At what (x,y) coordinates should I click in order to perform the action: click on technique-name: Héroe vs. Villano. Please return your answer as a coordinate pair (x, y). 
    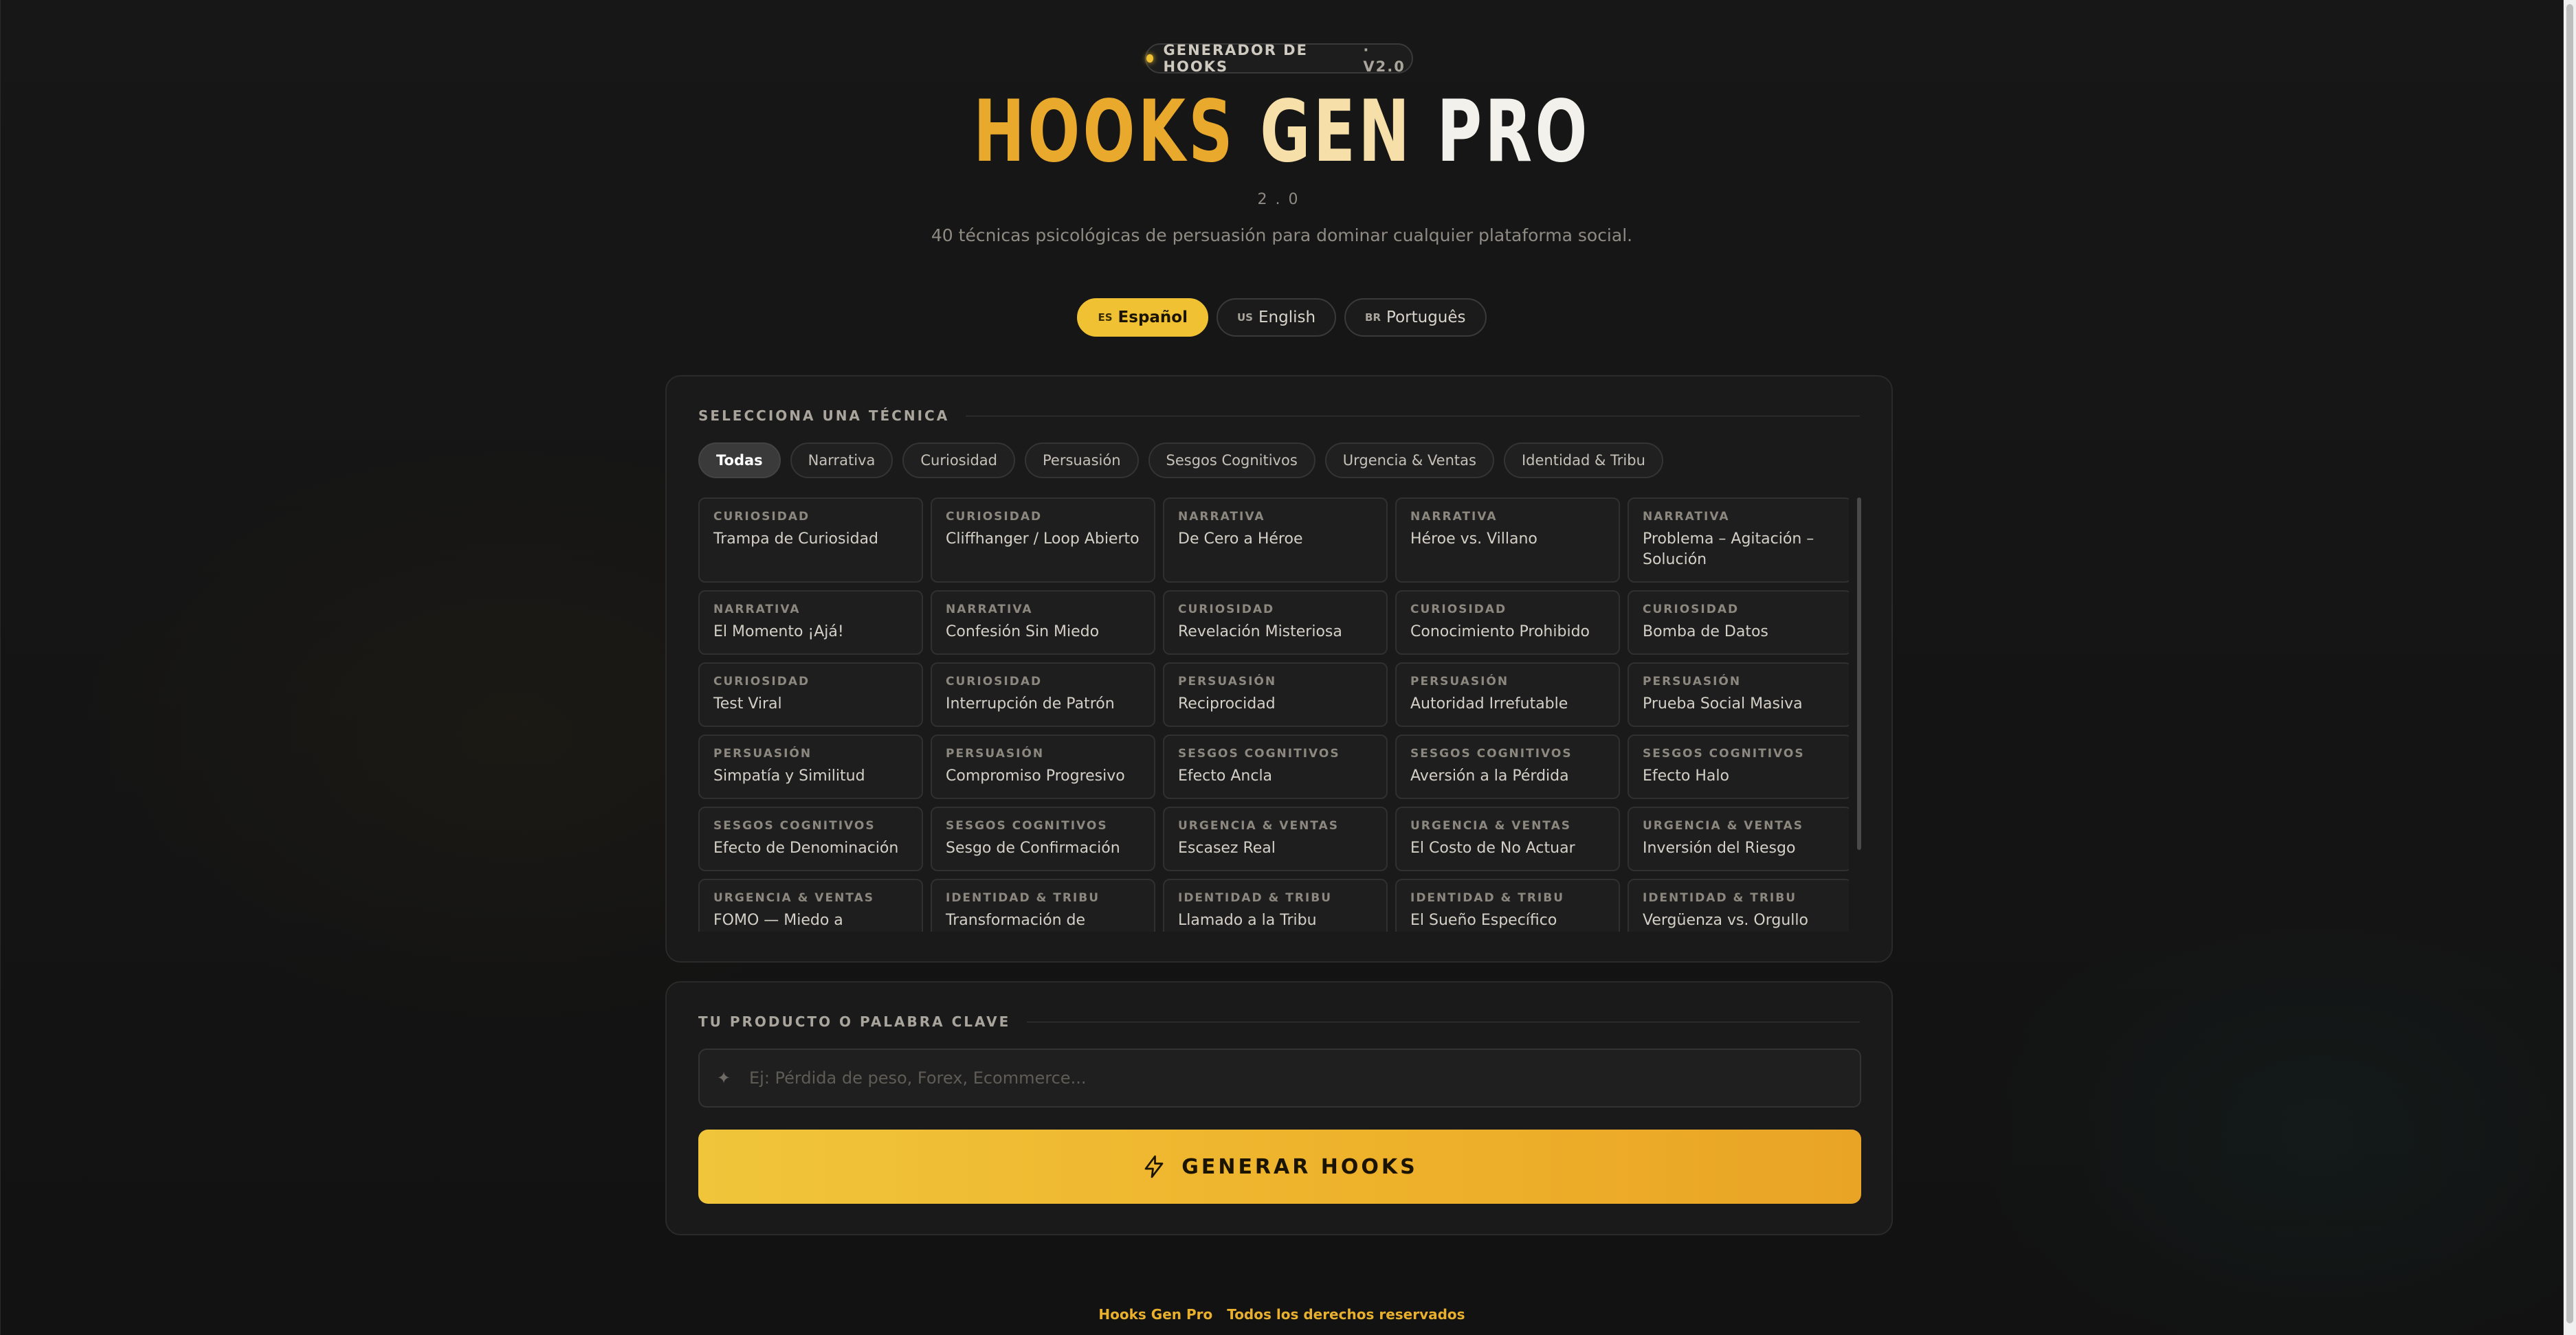
    Looking at the image, I should click on (1473, 539).